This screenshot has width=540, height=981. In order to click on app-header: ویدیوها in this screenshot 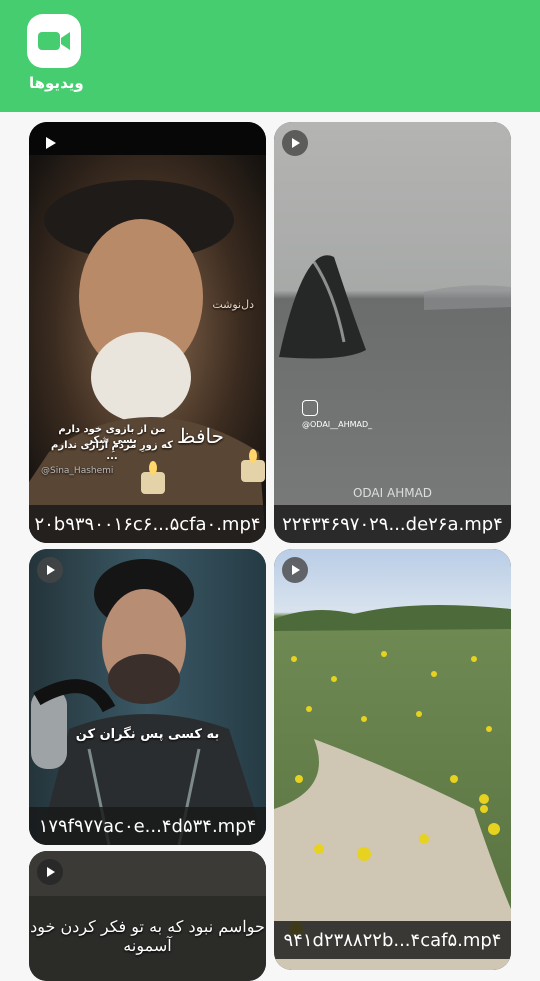, I will do `click(270, 56)`.